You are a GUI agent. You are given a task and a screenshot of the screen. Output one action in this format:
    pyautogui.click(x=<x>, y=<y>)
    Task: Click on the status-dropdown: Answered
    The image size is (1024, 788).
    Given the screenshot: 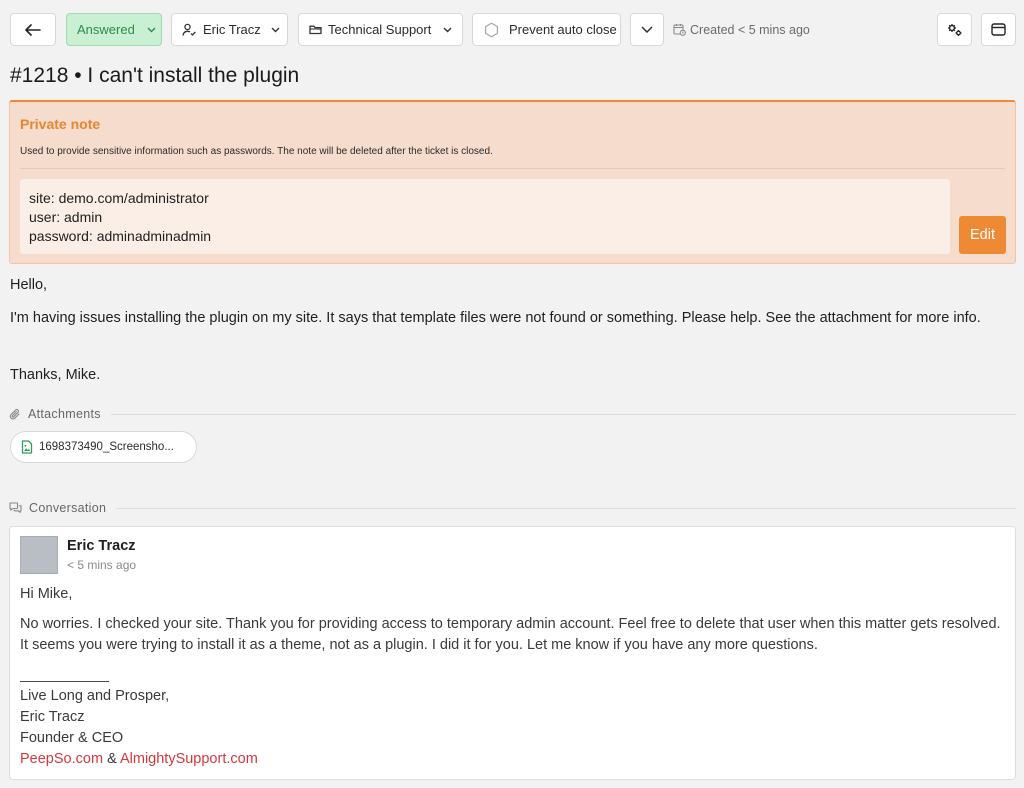 What is the action you would take?
    pyautogui.click(x=114, y=29)
    